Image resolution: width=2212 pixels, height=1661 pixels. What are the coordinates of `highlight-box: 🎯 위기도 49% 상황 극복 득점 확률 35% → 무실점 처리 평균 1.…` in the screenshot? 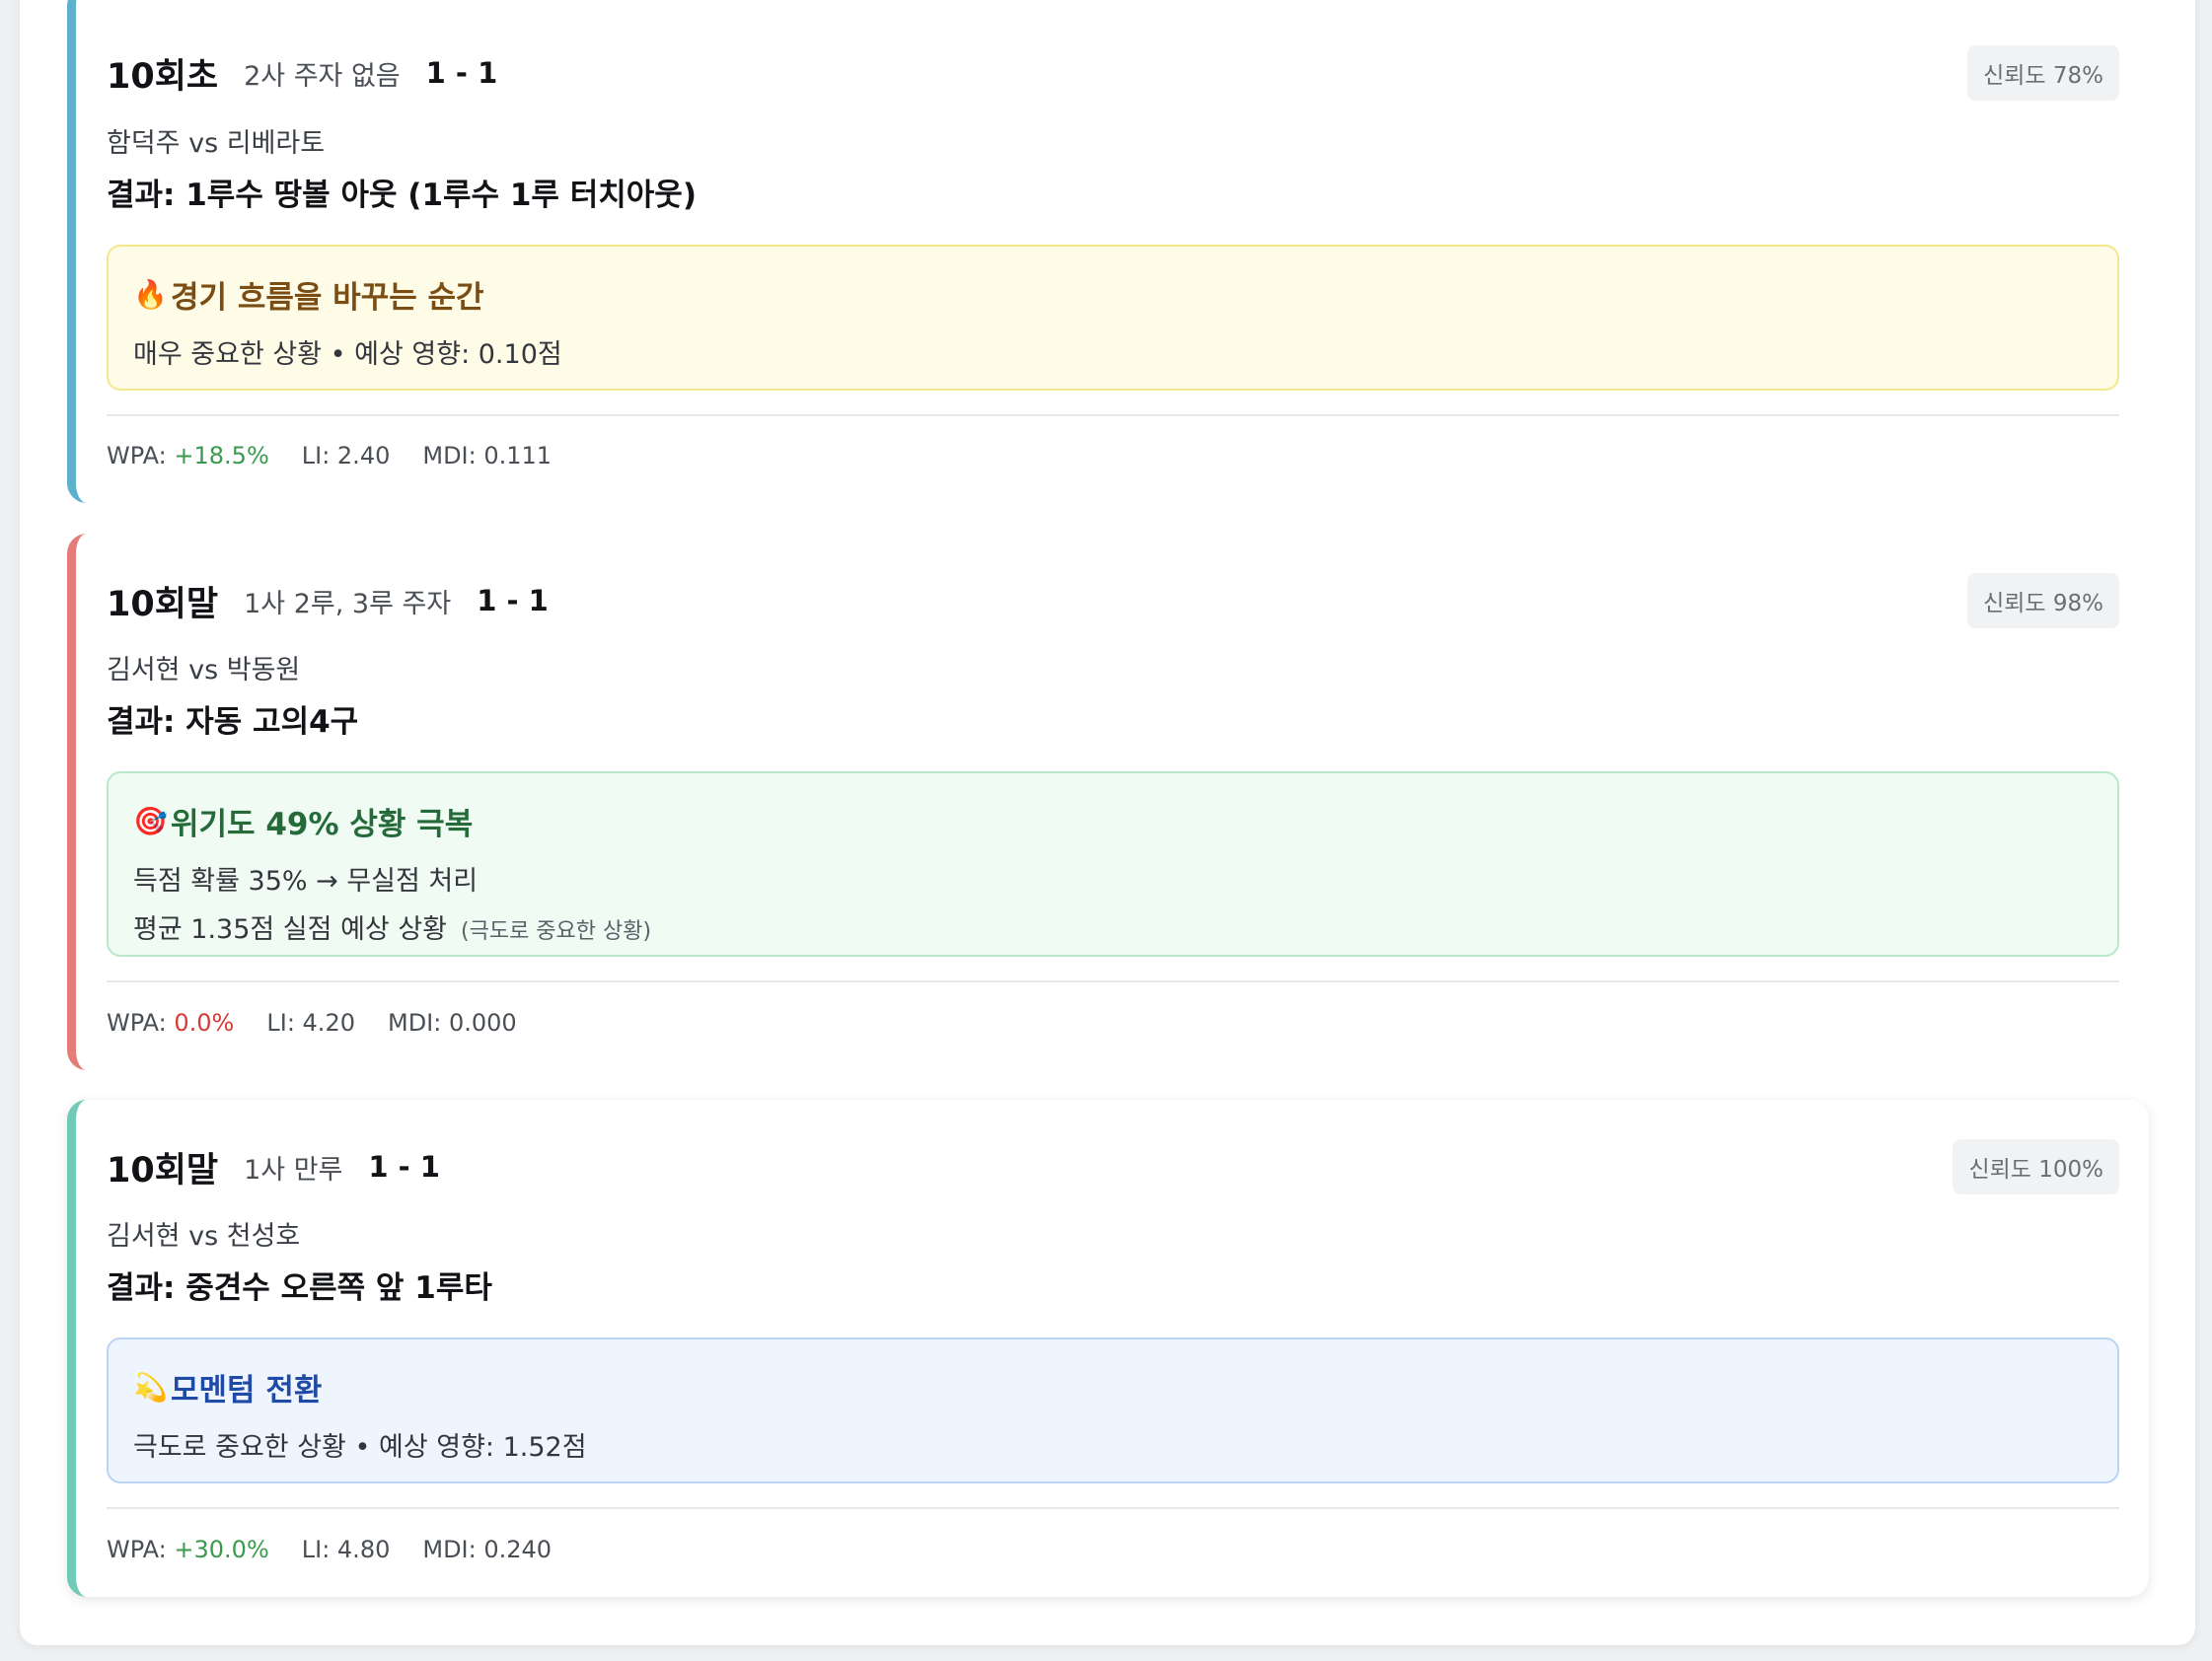 It's located at (1113, 864).